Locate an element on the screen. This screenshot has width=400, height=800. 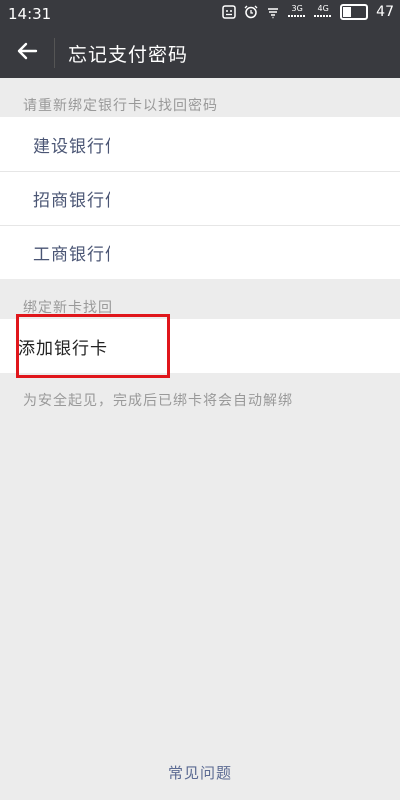
add-bank-card-label: 添加银行卡 is located at coordinates (63, 348).